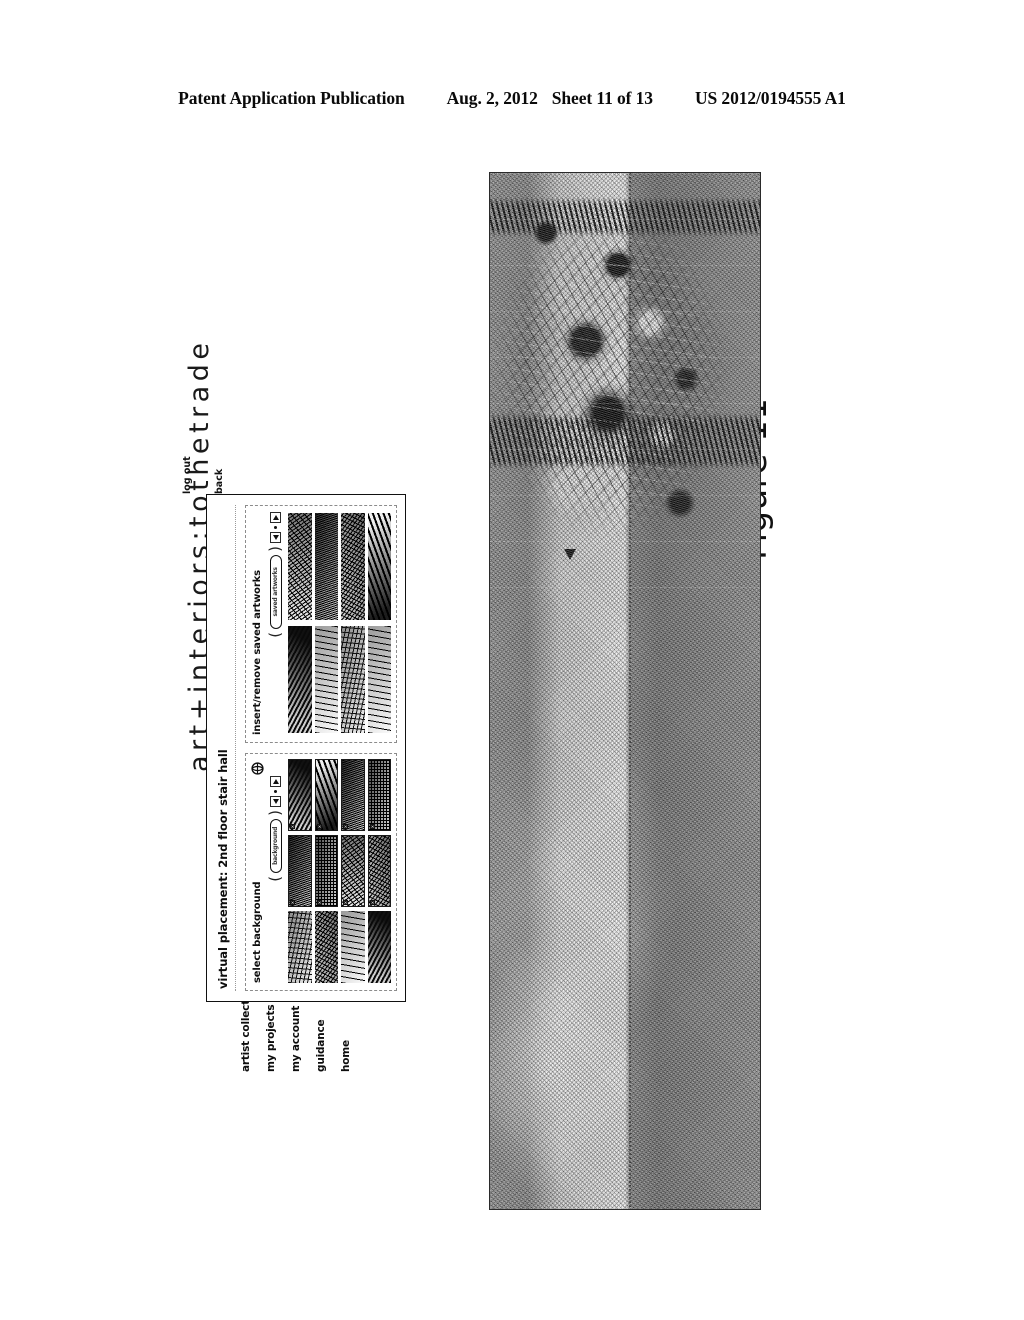  I want to click on page-title: virtual placement: 2nd floor stair hall, so click(223, 869).